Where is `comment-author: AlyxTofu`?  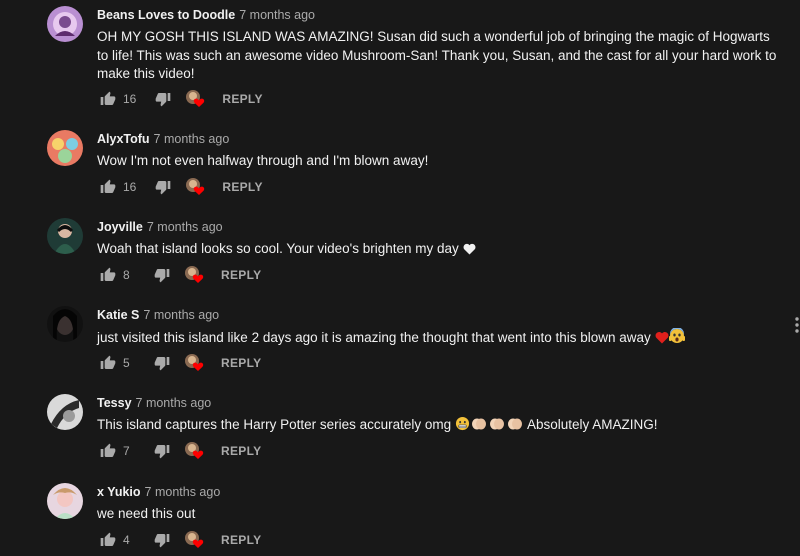 comment-author: AlyxTofu is located at coordinates (123, 139).